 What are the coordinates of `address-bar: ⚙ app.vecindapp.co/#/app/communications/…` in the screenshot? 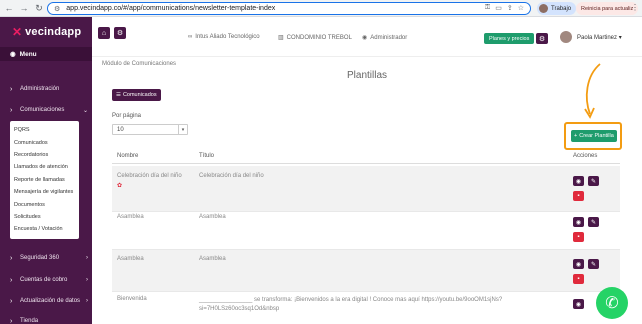 It's located at (289, 8).